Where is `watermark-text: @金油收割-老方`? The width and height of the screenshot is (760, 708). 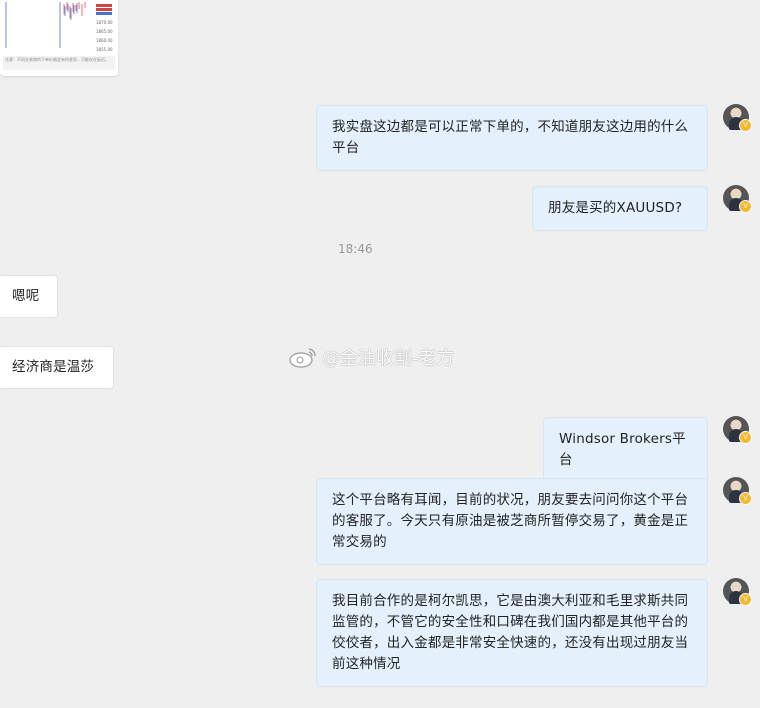
watermark-text: @金油收割-老方 is located at coordinates (388, 358).